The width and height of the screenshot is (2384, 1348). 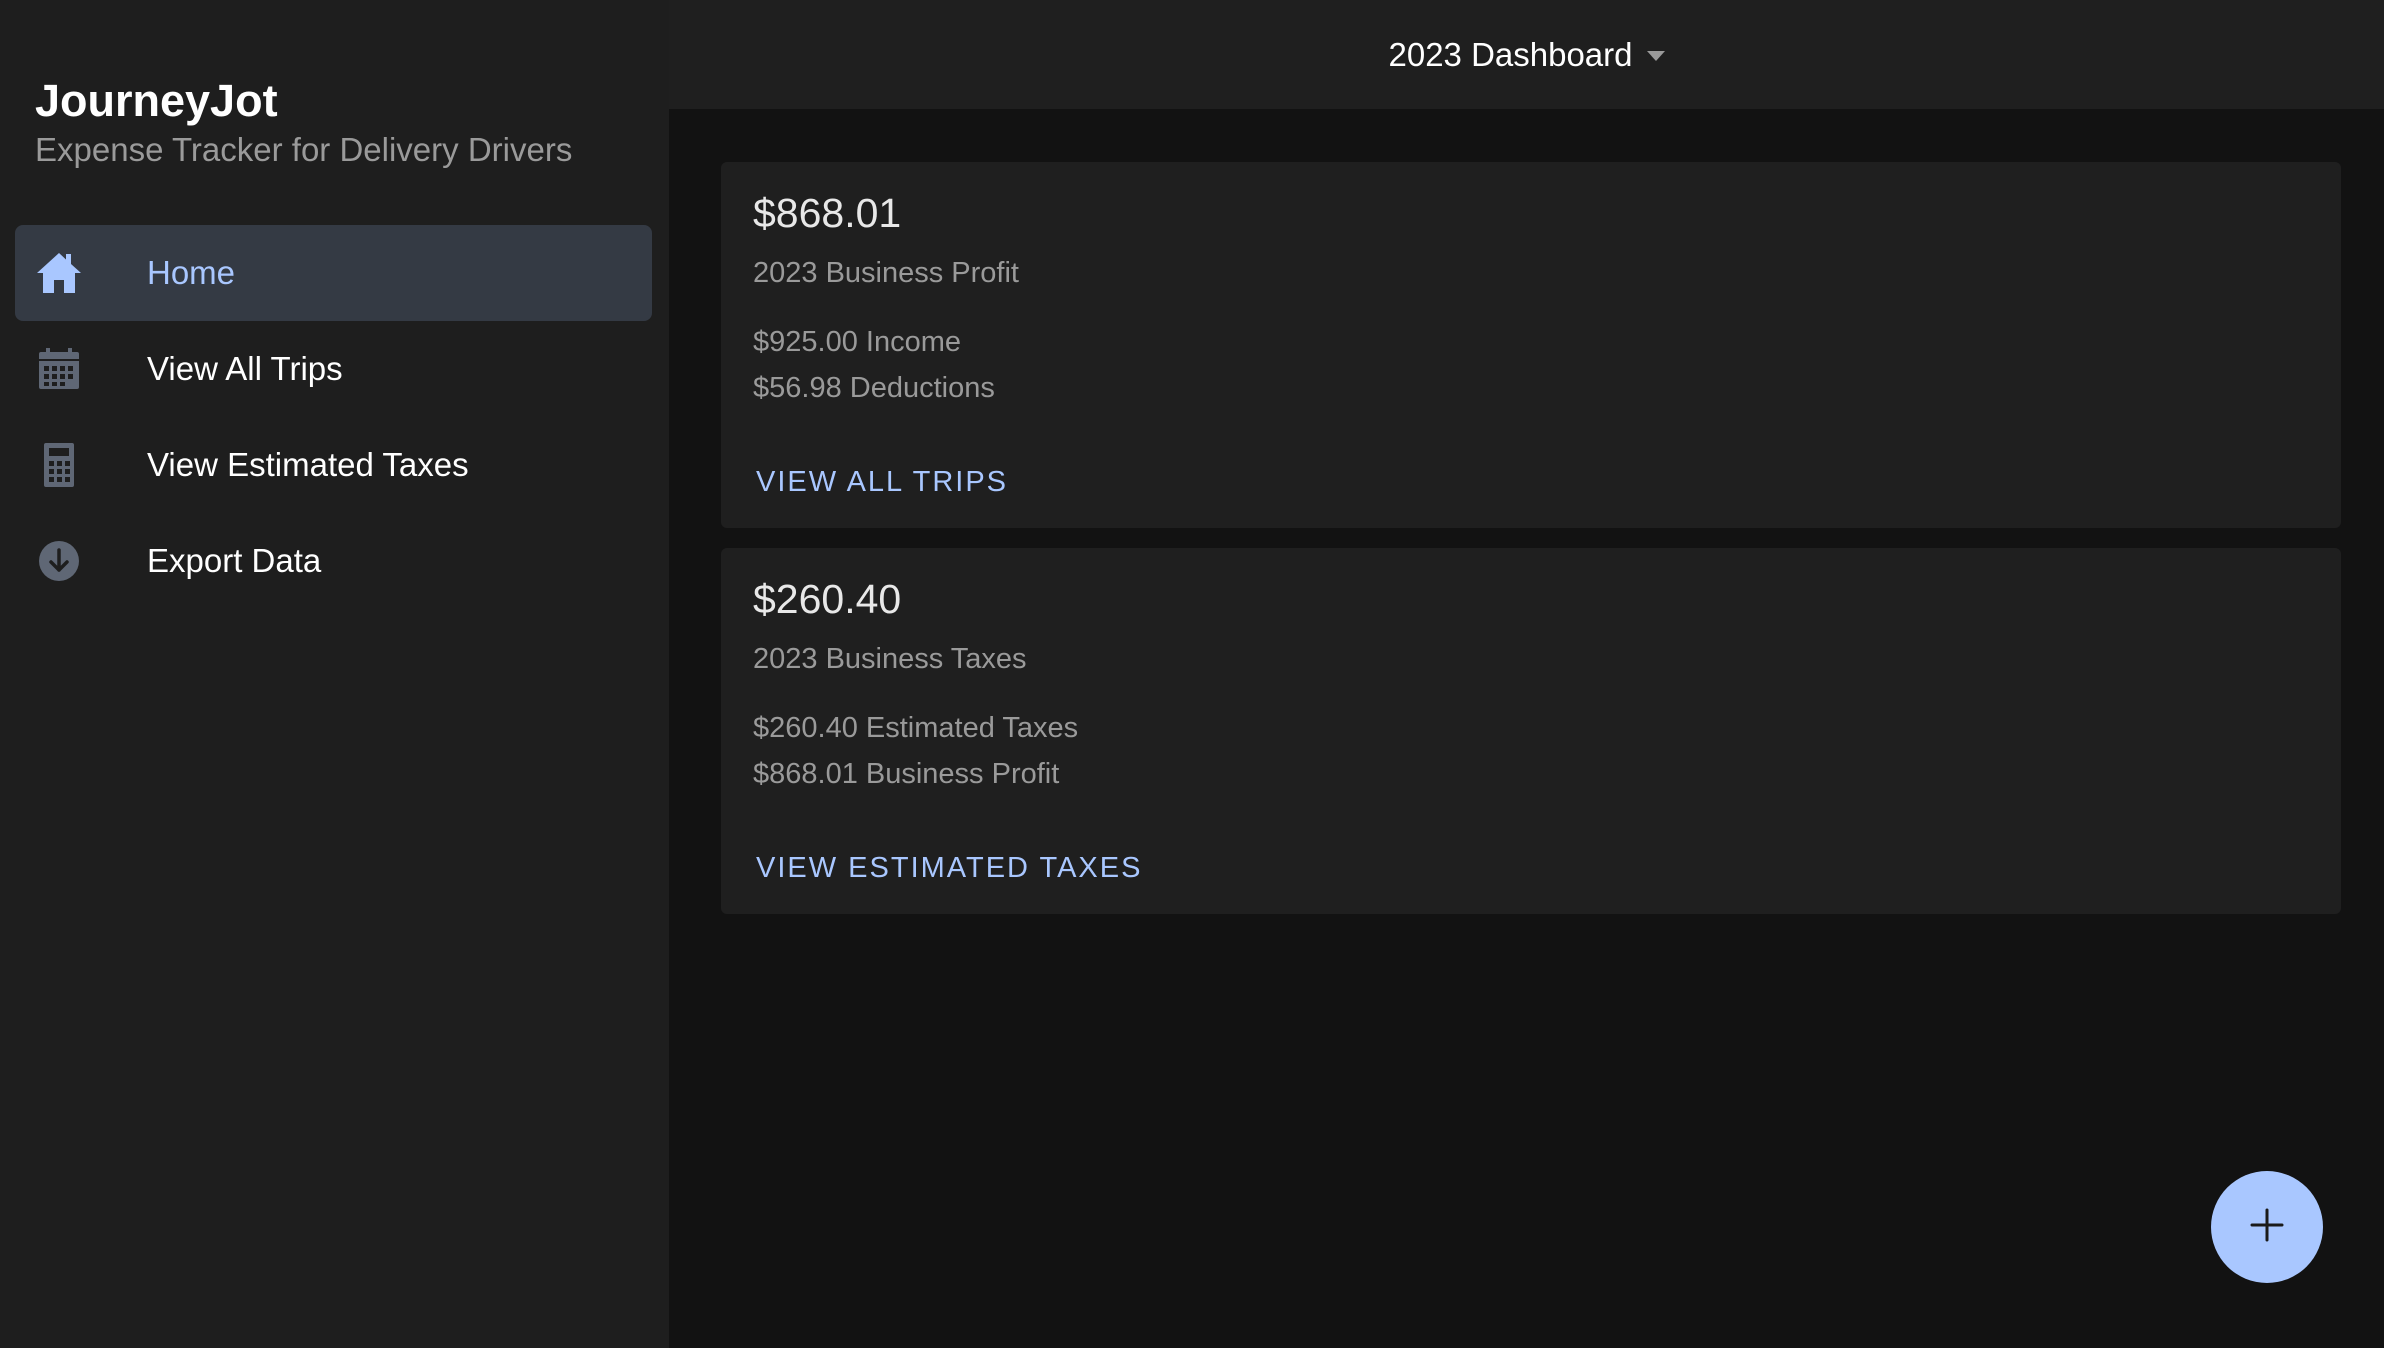 I want to click on card-amount: $868.01, so click(x=827, y=213).